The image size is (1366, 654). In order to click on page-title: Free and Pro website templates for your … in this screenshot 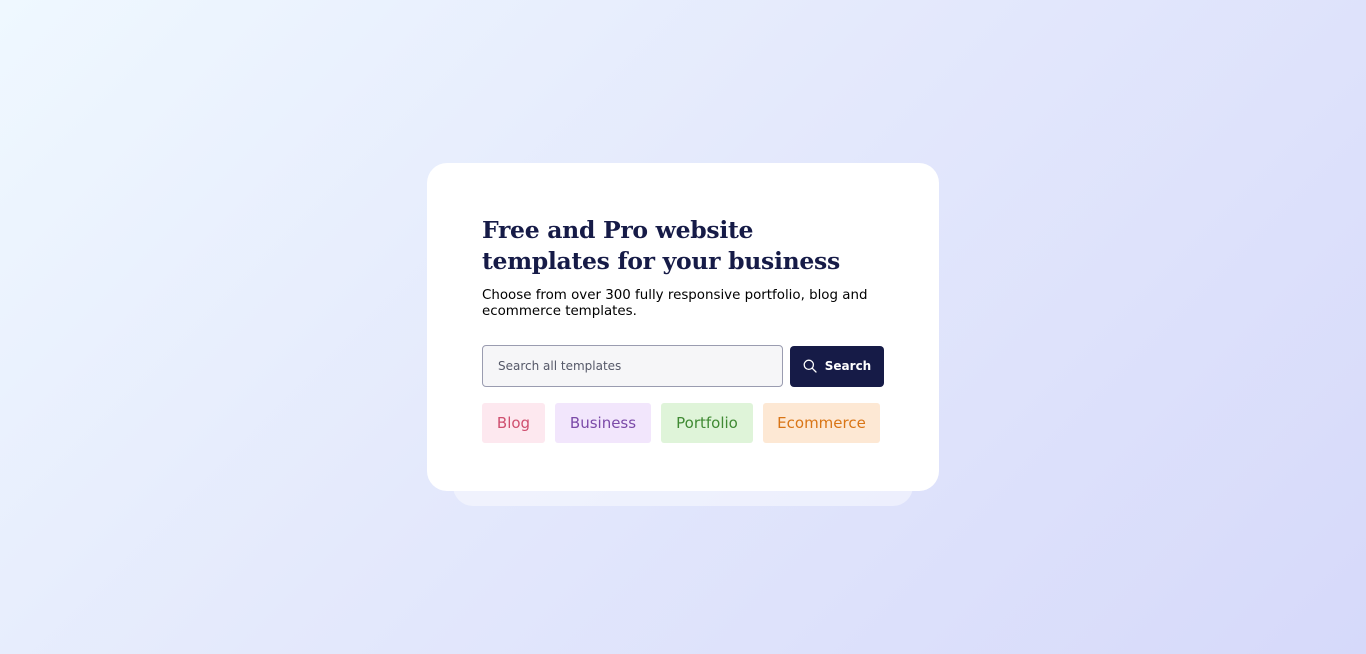, I will do `click(661, 245)`.